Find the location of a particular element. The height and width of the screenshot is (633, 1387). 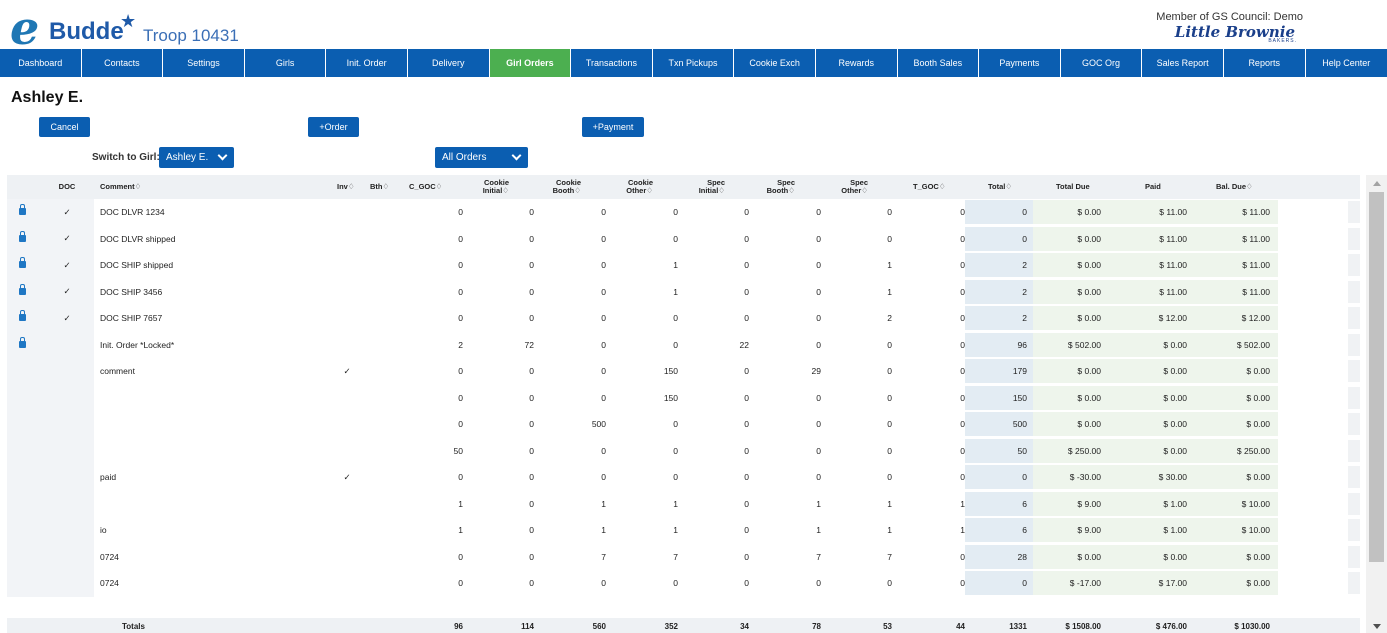

add-payment-button: +Payment is located at coordinates (613, 127).